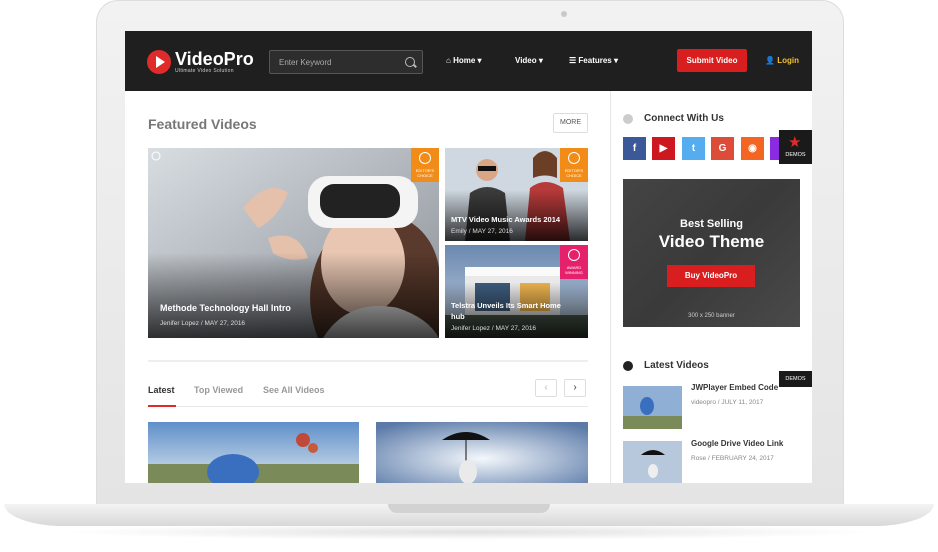  I want to click on award-winning-badge: AWARD WINNING, so click(574, 262).